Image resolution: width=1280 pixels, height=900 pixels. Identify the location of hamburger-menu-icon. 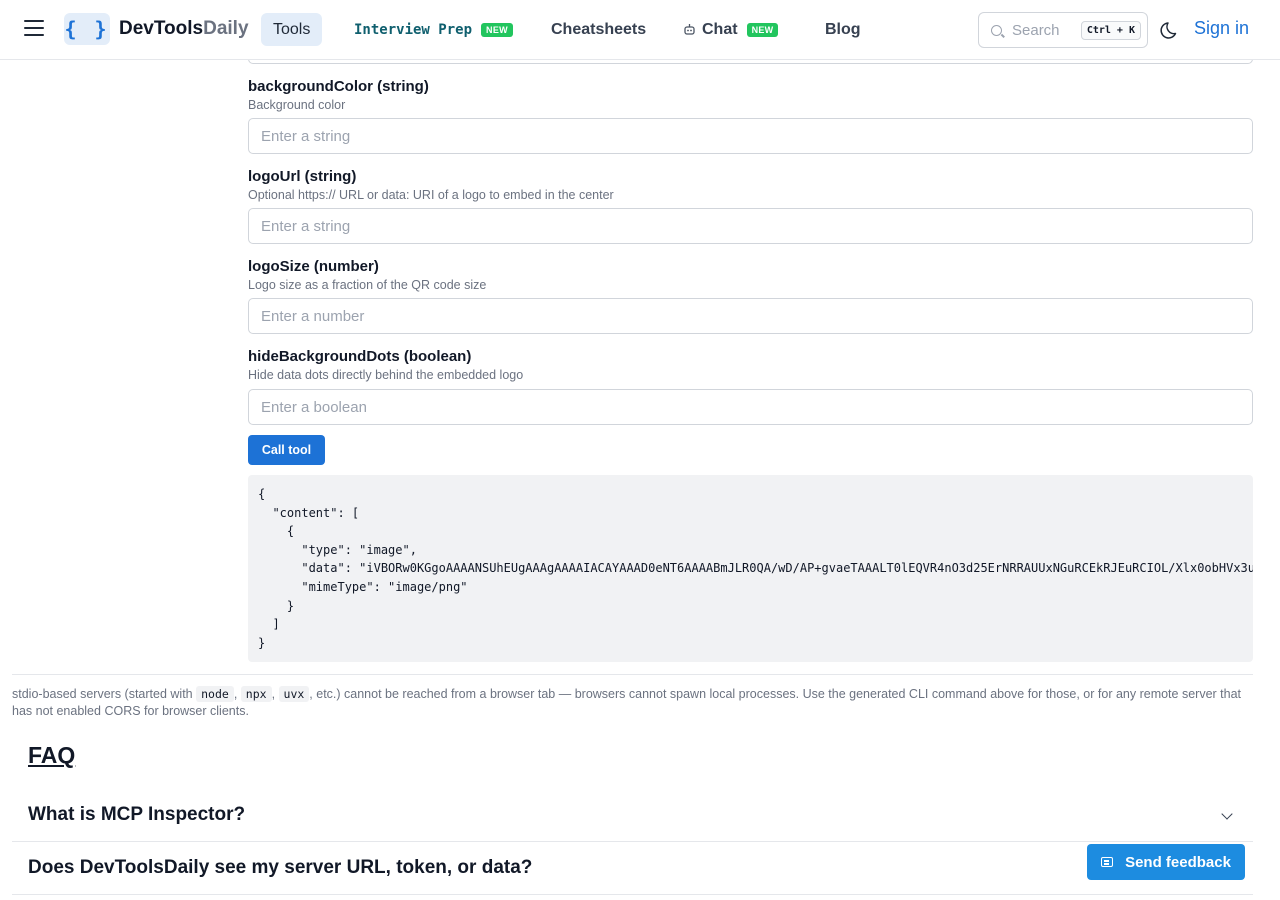
(34, 29).